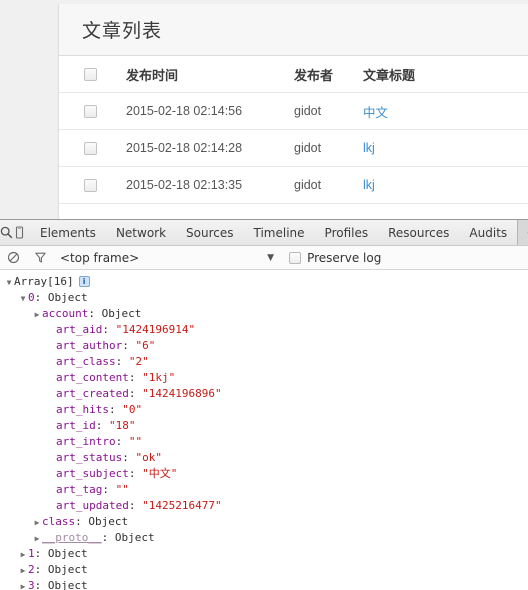 This screenshot has height=590, width=528. I want to click on cell-title: lkj, so click(445, 185).